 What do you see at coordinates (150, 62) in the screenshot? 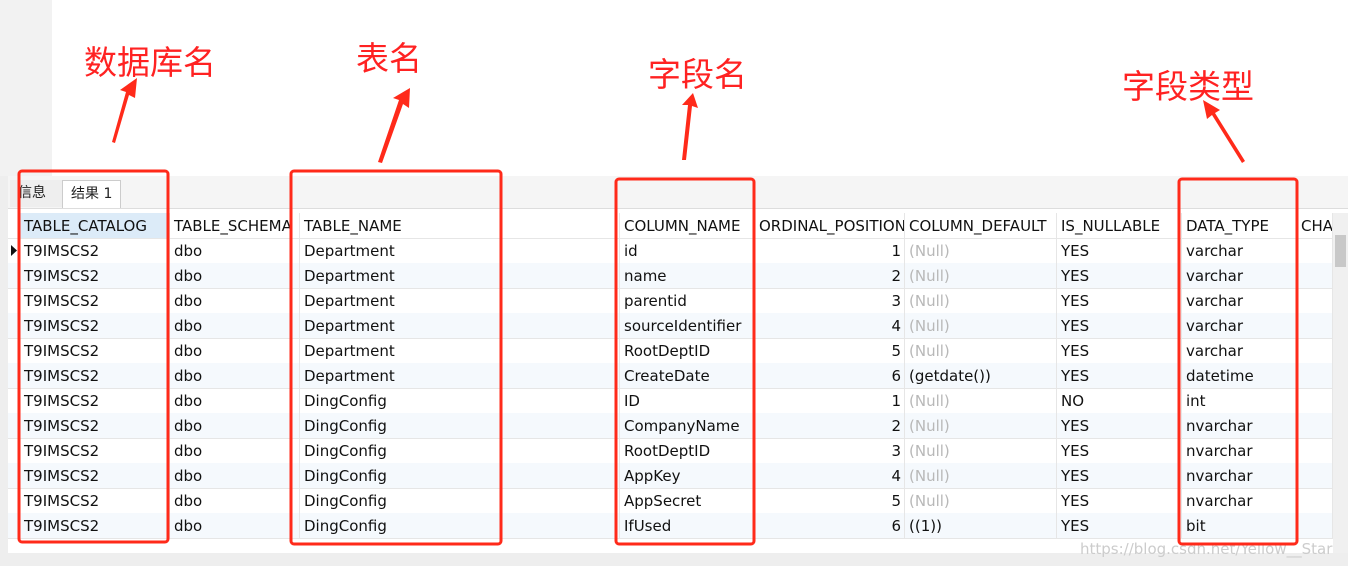
I see `label-db-name: 数据库名` at bounding box center [150, 62].